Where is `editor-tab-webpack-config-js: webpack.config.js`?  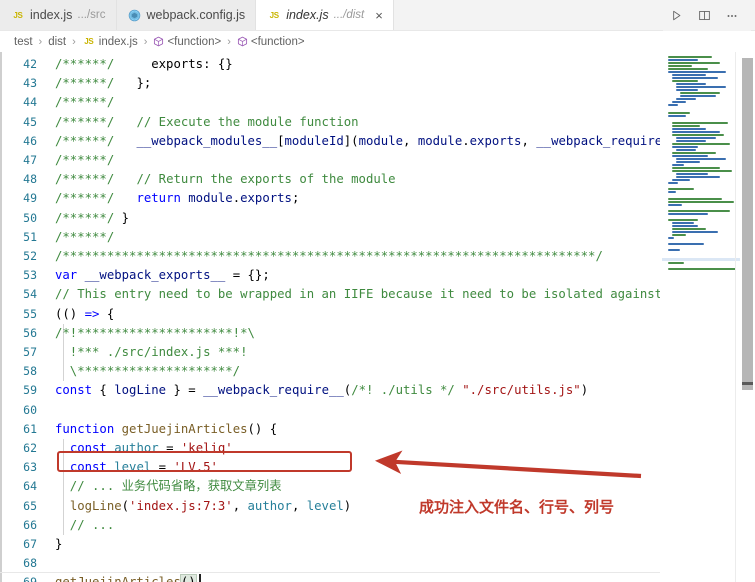 editor-tab-webpack-config-js: webpack.config.js is located at coordinates (186, 15).